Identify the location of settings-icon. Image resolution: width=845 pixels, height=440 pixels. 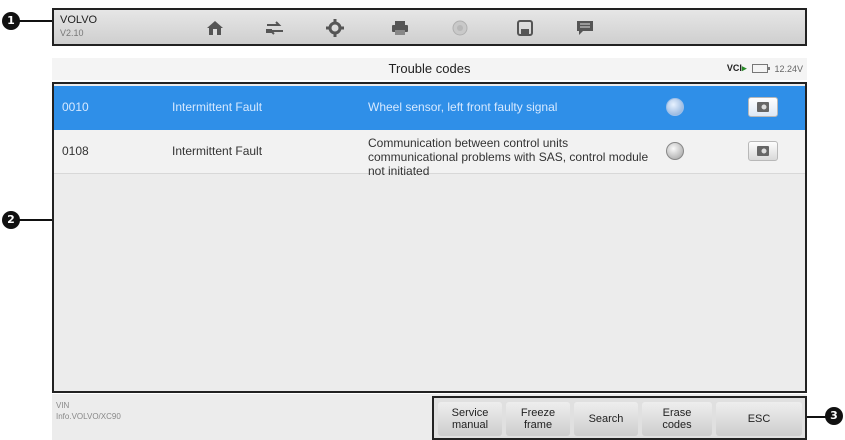
(335, 28).